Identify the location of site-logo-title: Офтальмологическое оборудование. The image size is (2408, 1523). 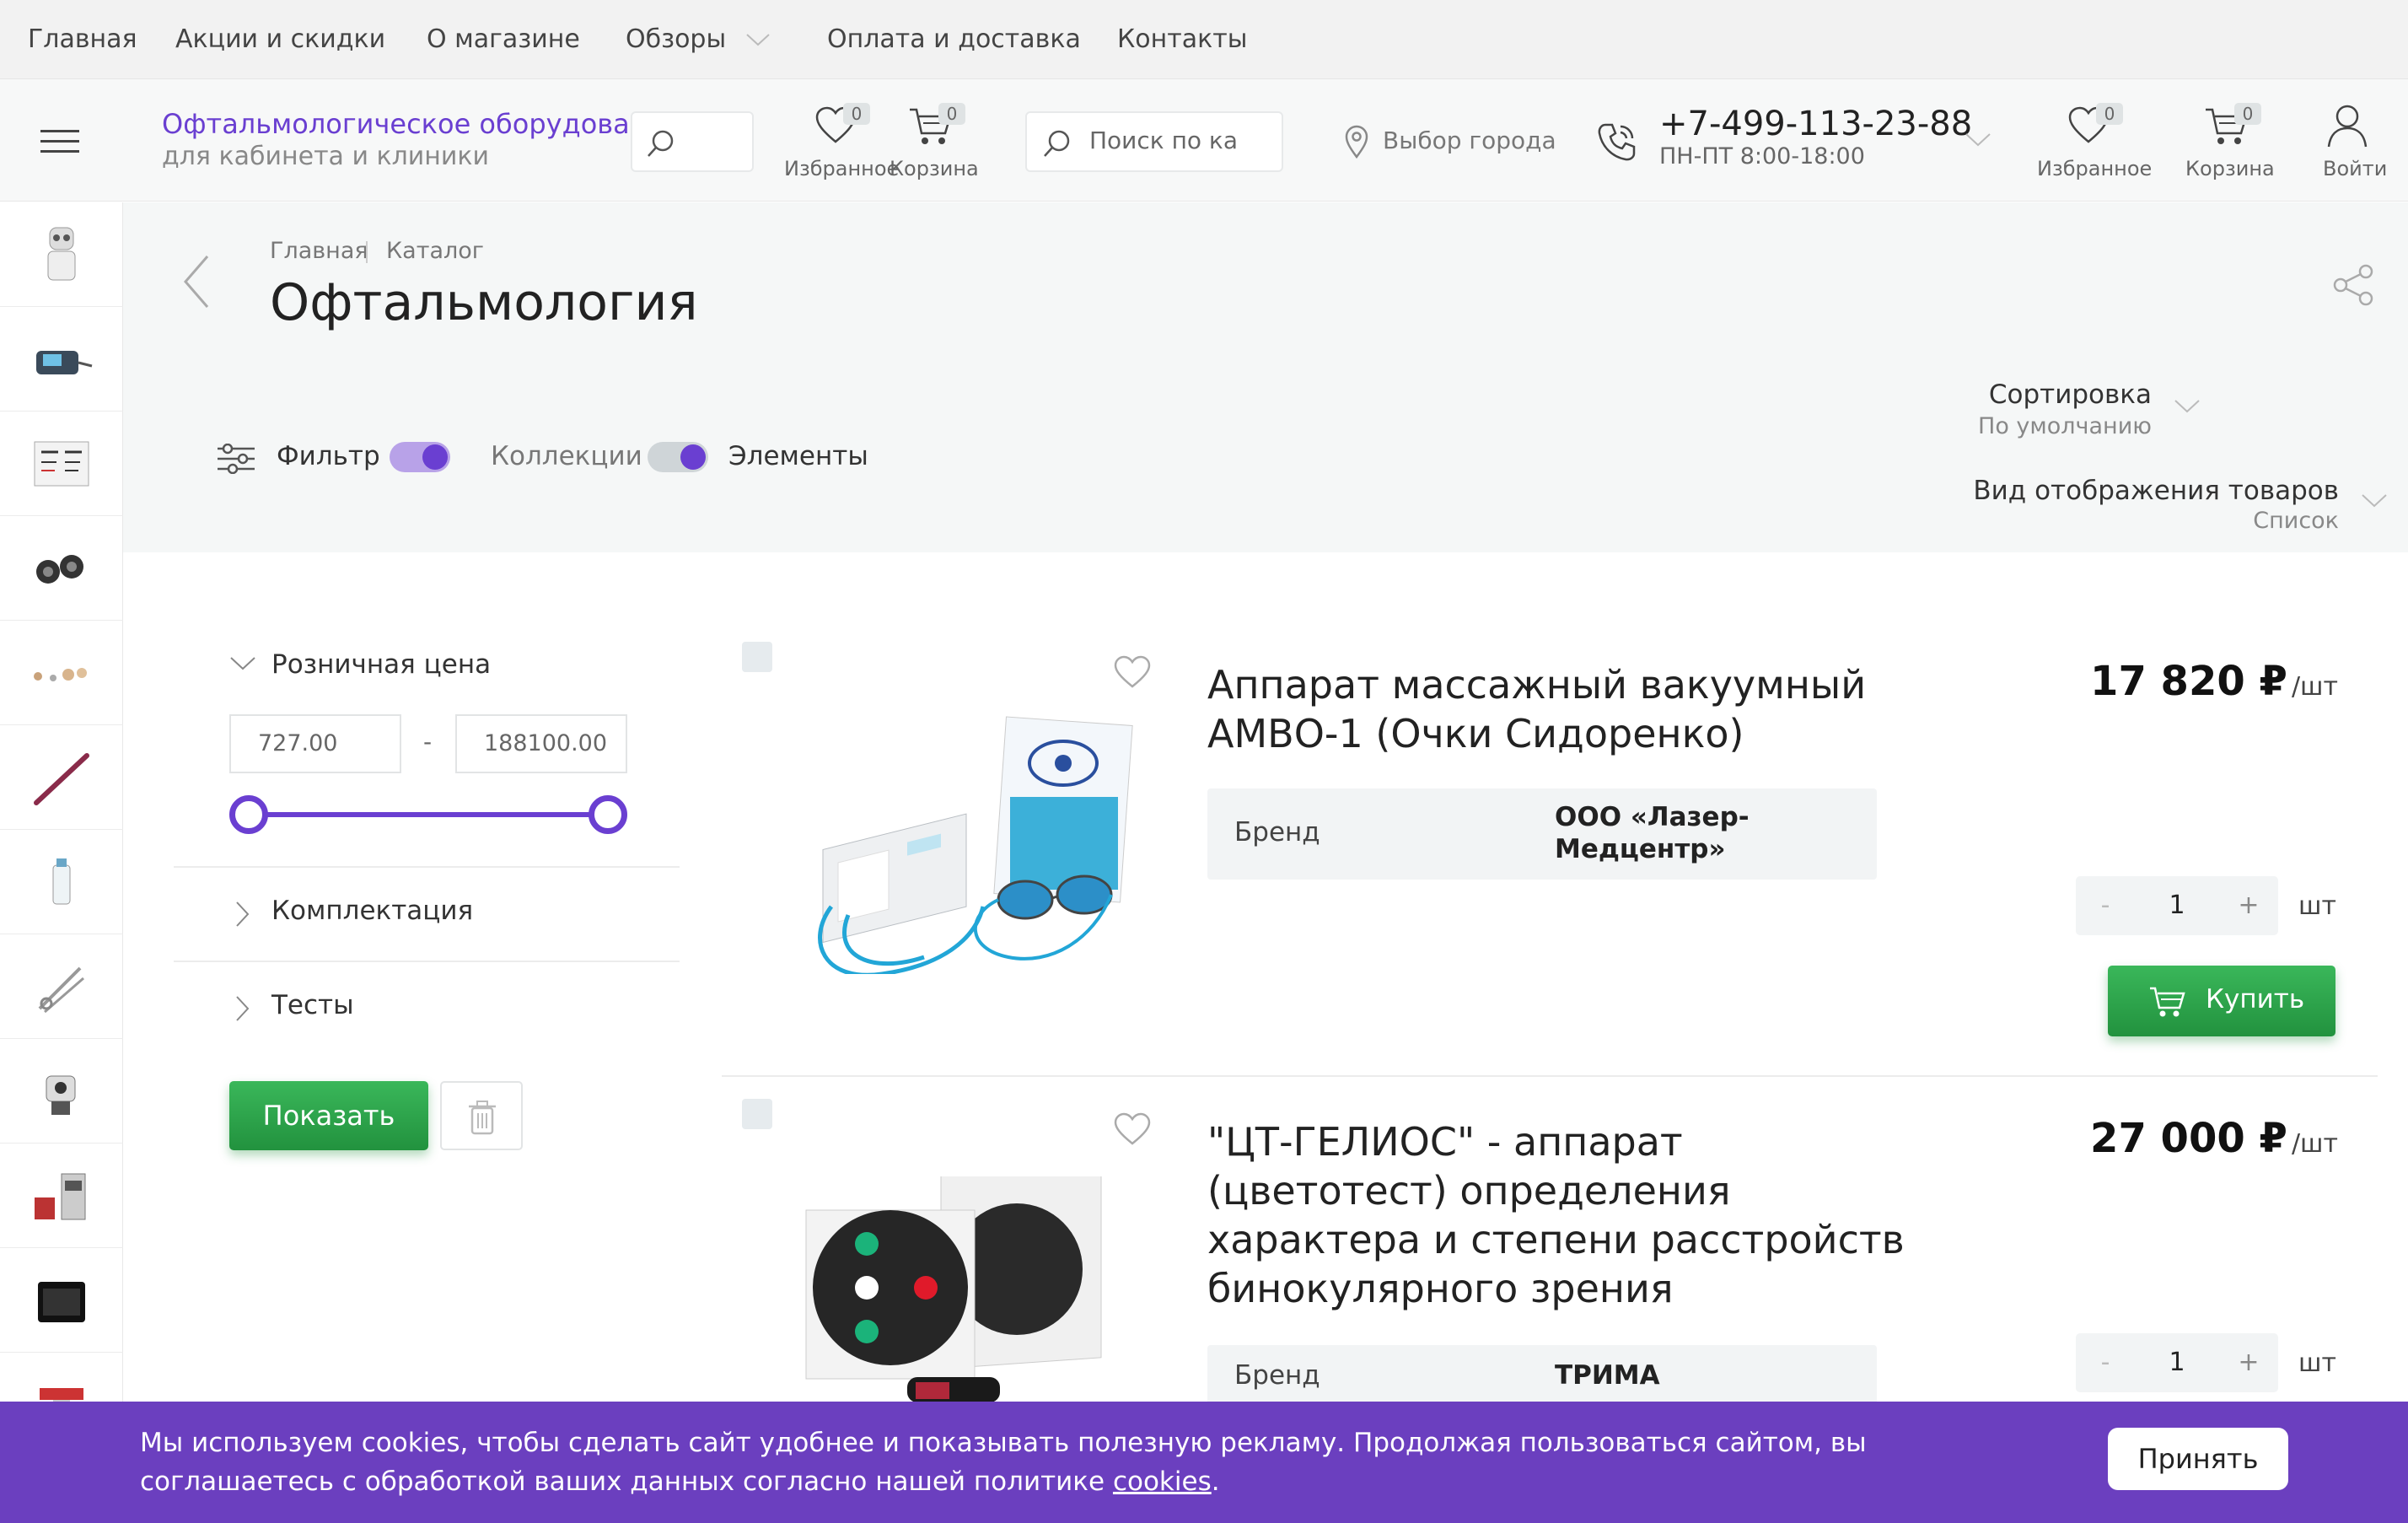
(421, 124).